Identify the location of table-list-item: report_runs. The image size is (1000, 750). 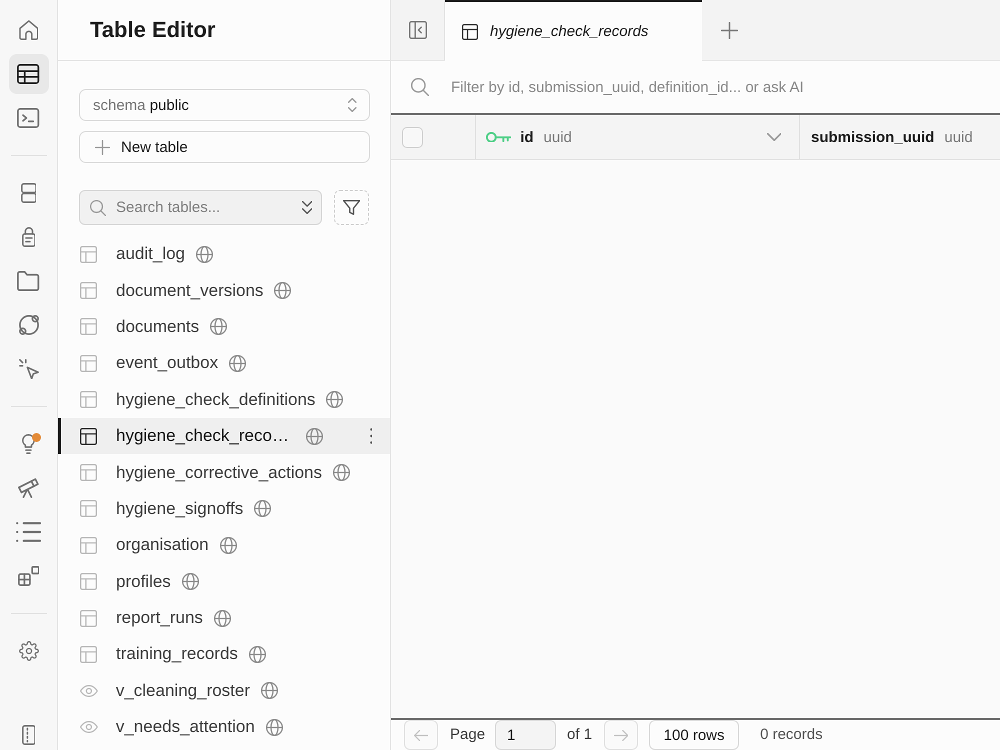
(224, 618).